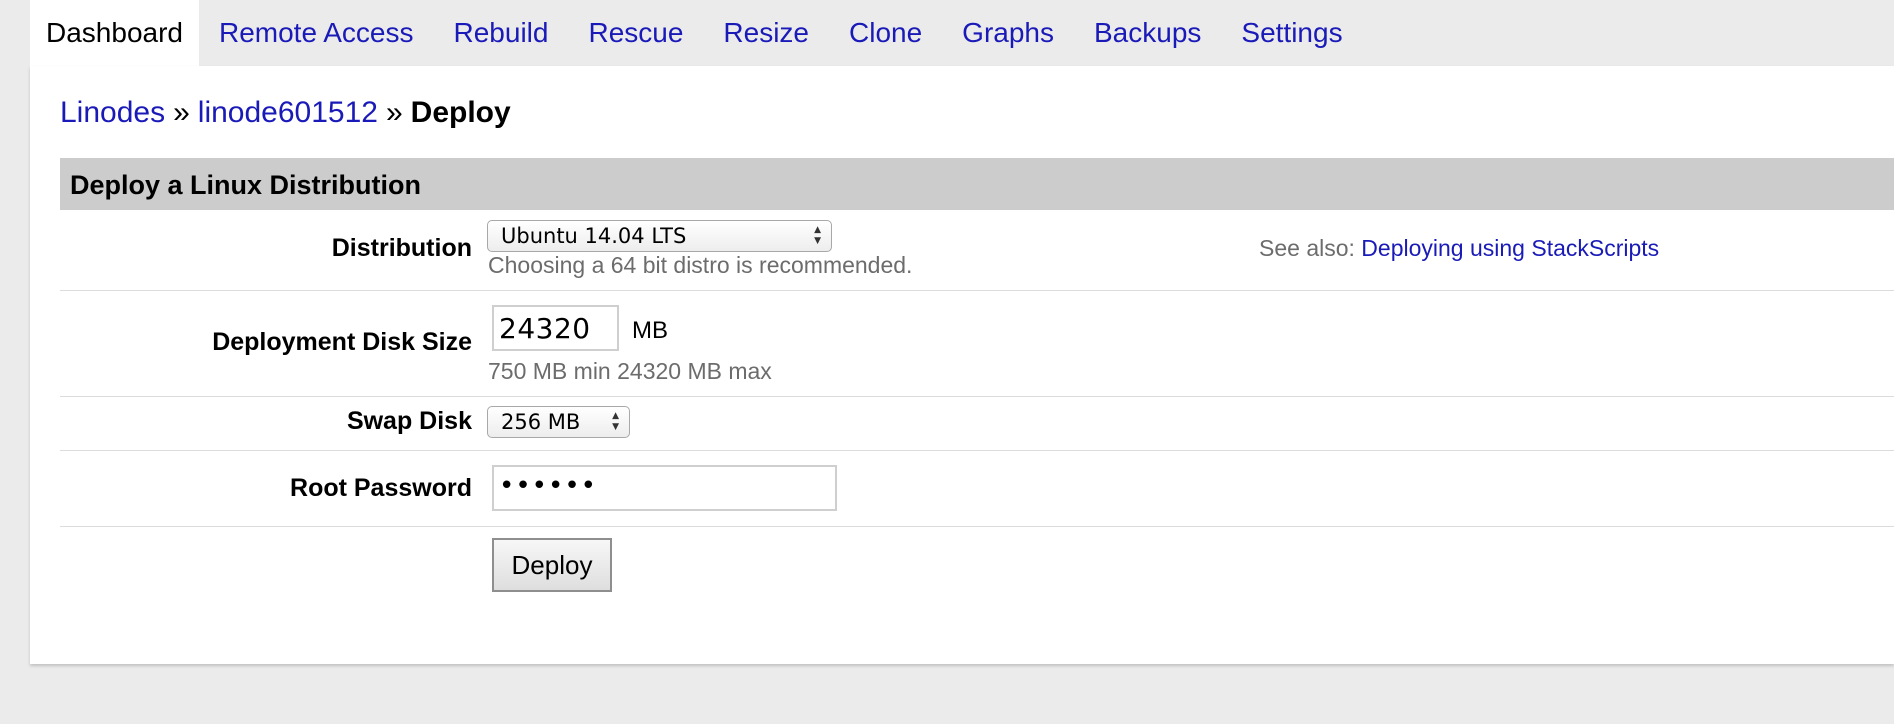  Describe the element at coordinates (552, 565) in the screenshot. I see `deploy-button: Deploy` at that location.